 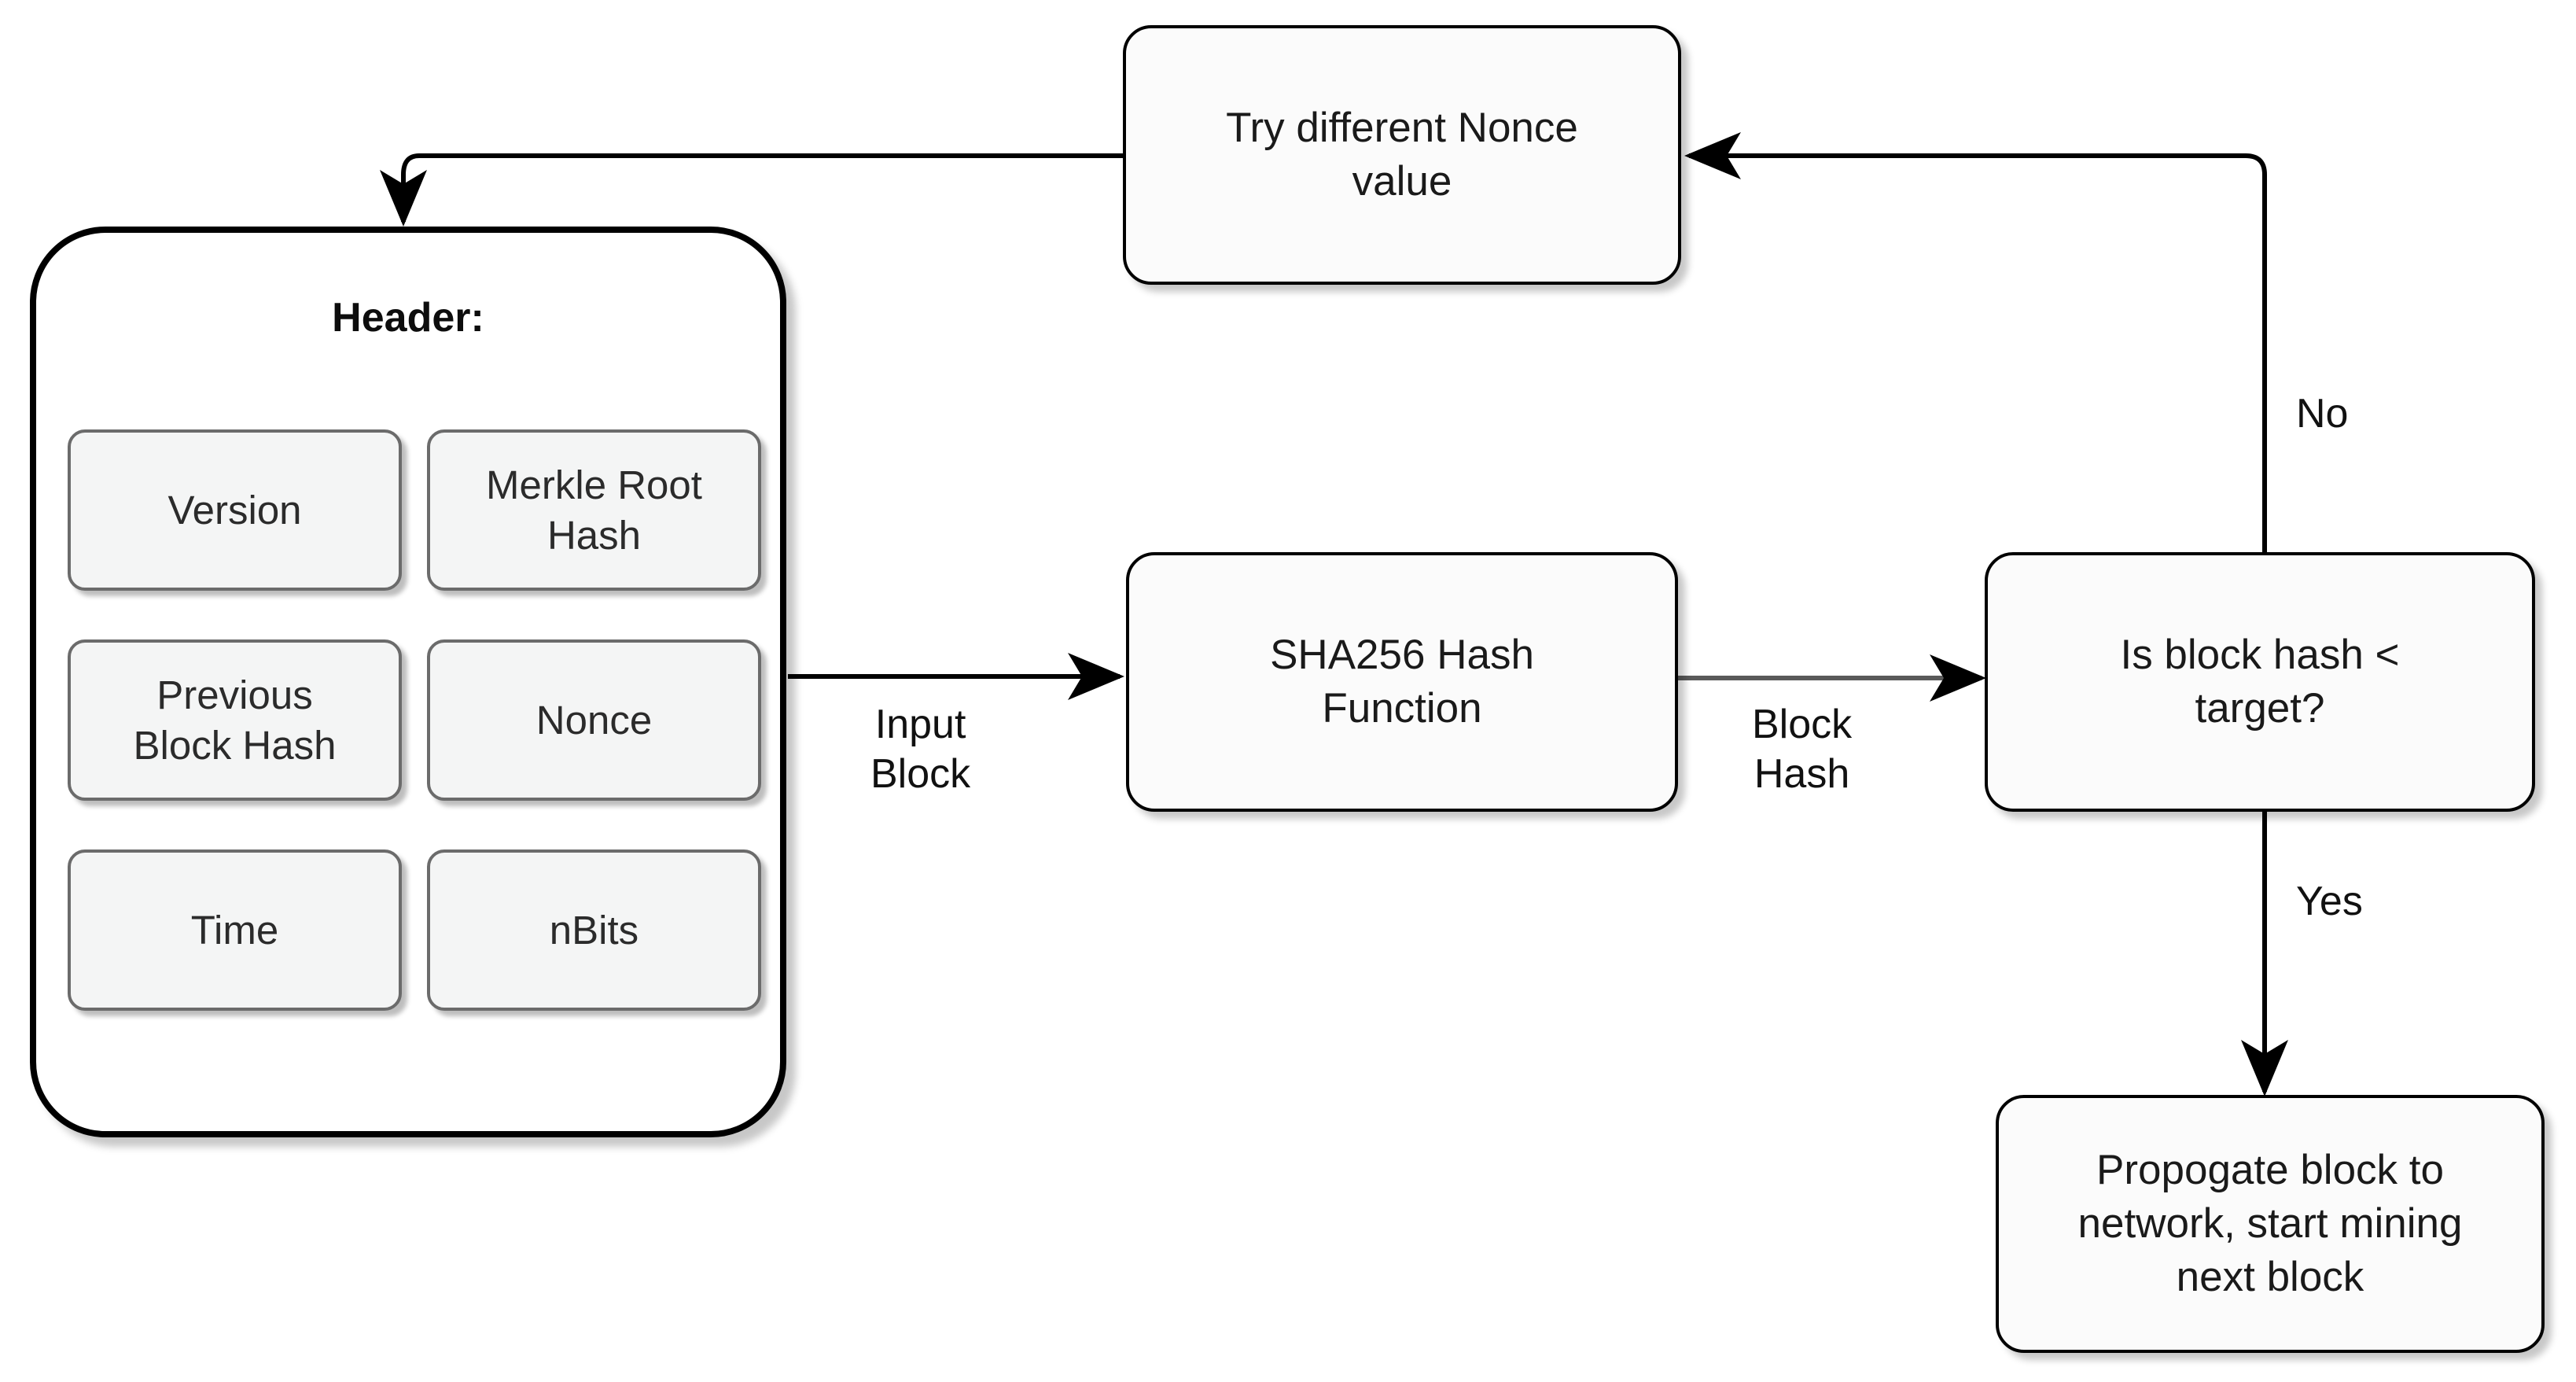 I want to click on edge-label-block-hash: Block Hash, so click(x=1803, y=750).